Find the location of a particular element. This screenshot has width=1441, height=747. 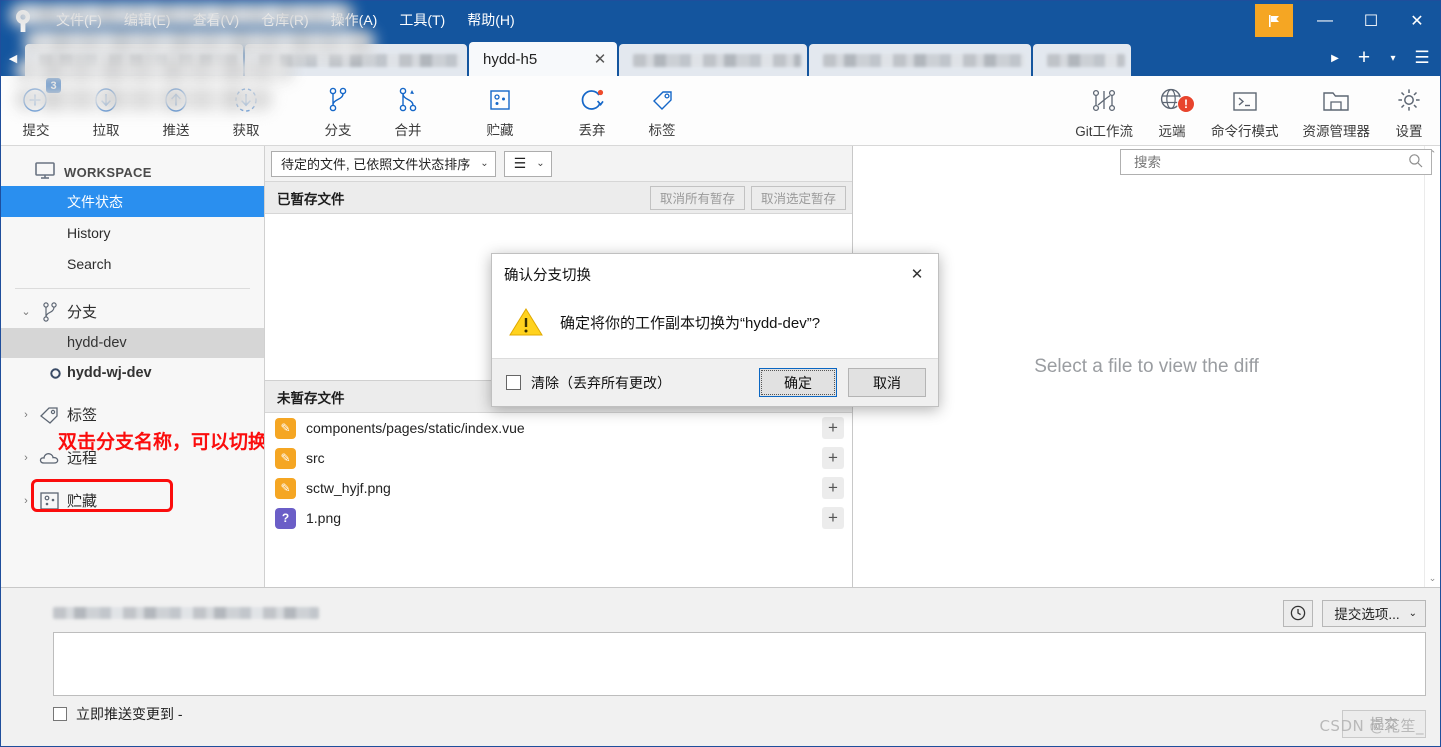

pull-down-arrow-icon is located at coordinates (106, 98).